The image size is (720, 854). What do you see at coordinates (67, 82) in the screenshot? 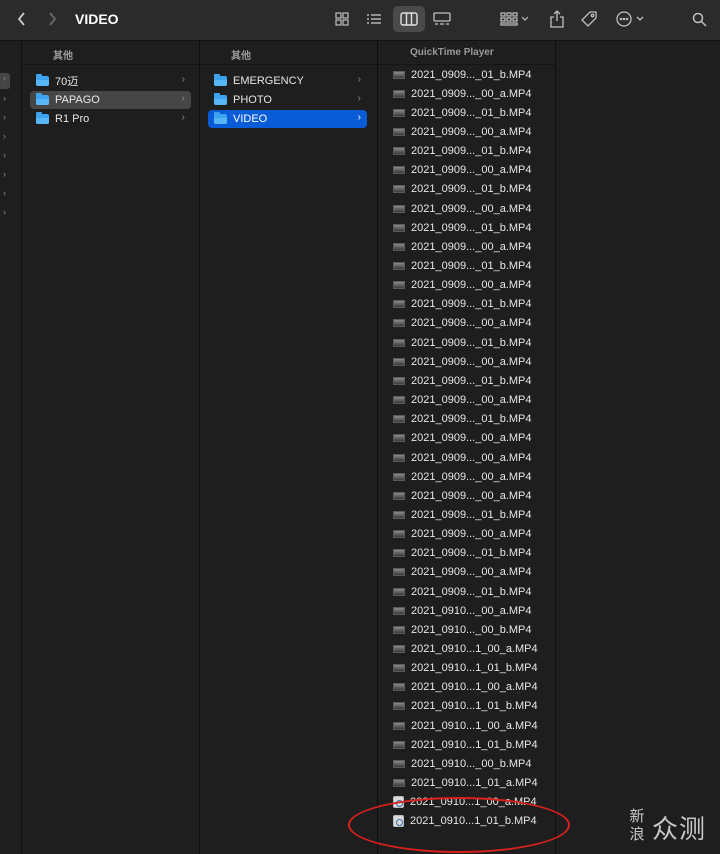
I see `folder-label: 70迈` at bounding box center [67, 82].